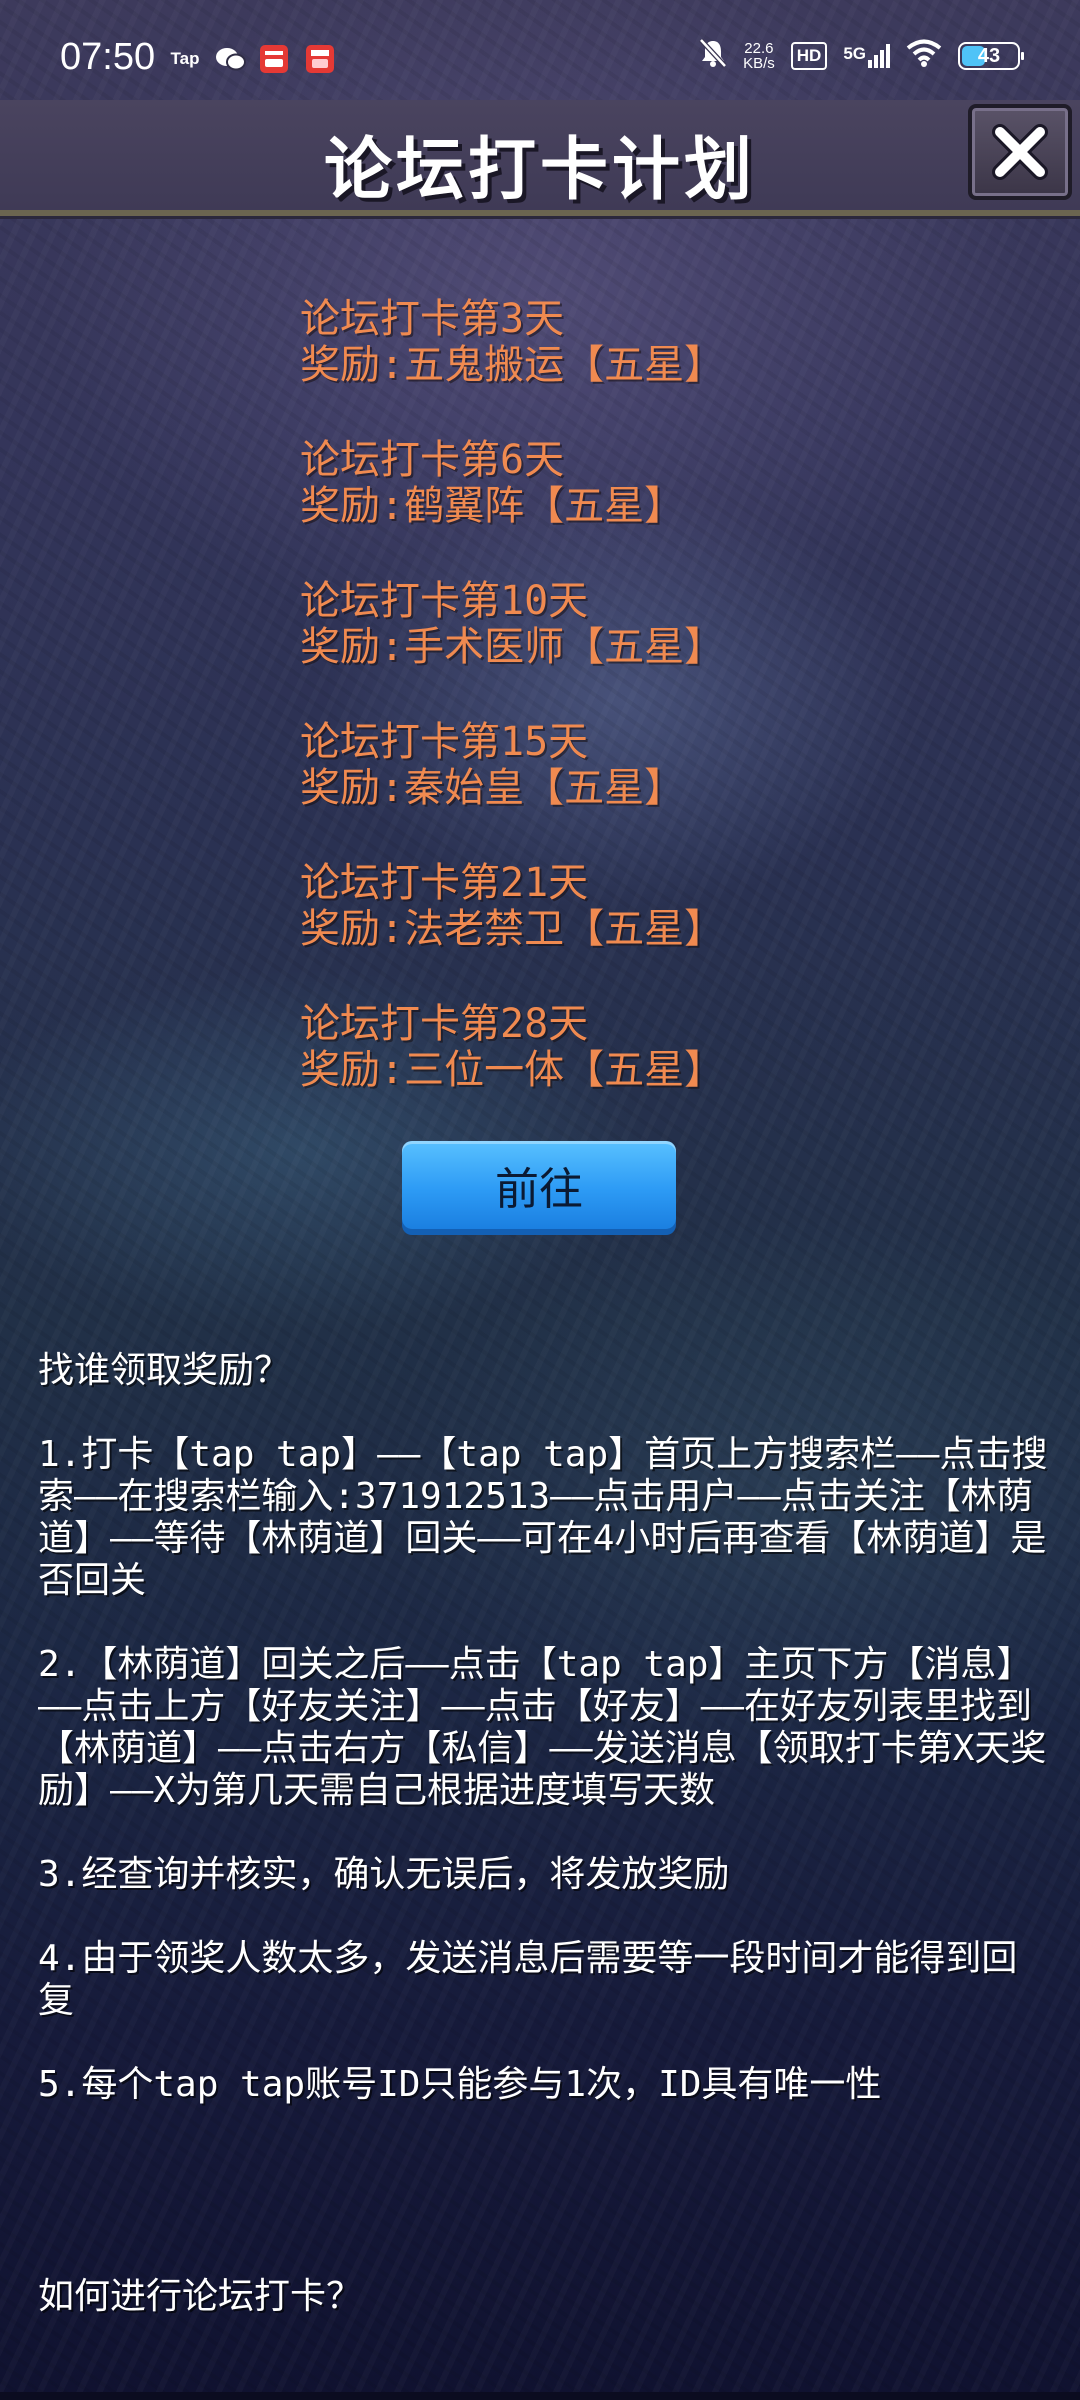 The image size is (1080, 2400). I want to click on close-button, so click(1020, 152).